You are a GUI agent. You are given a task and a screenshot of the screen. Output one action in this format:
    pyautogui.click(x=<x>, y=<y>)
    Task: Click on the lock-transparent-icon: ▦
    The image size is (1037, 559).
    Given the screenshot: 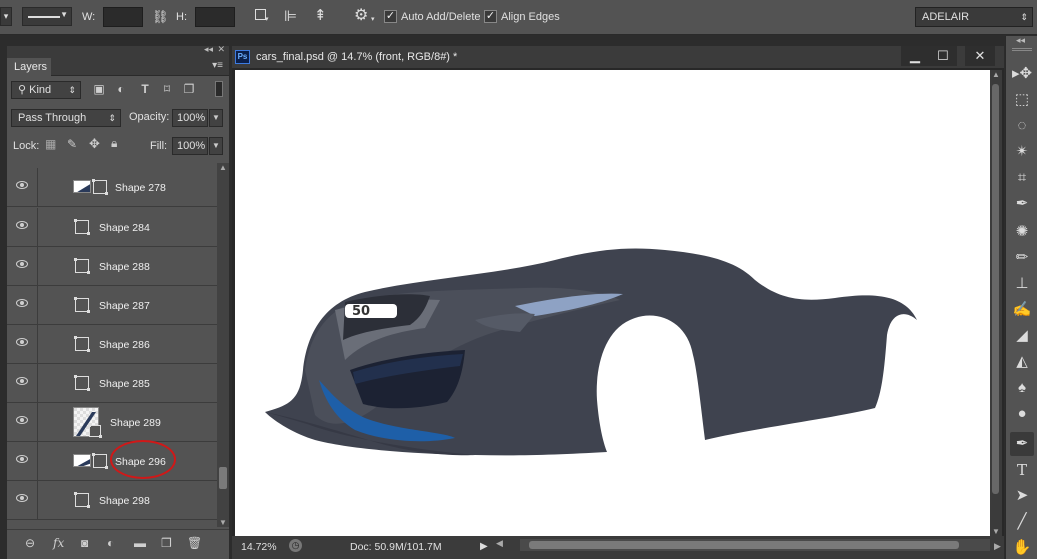 What is the action you would take?
    pyautogui.click(x=50, y=144)
    